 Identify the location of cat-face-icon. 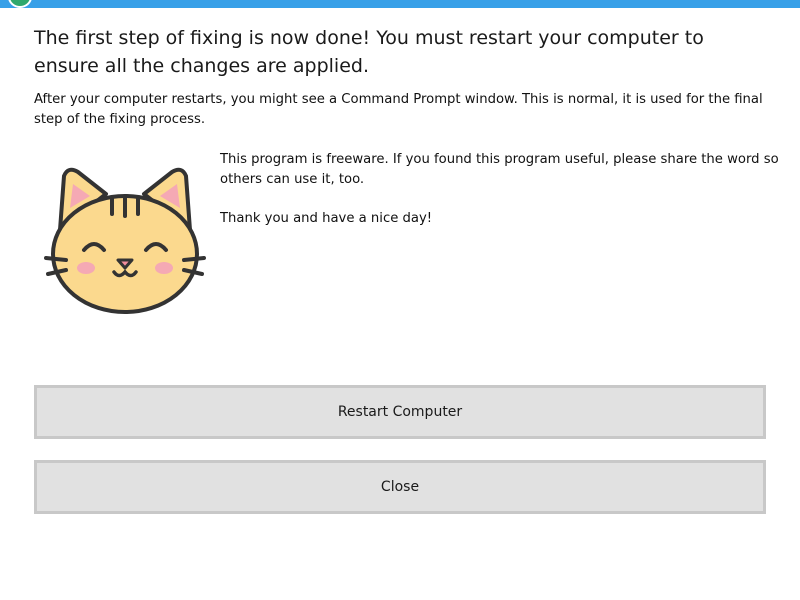
(125, 240).